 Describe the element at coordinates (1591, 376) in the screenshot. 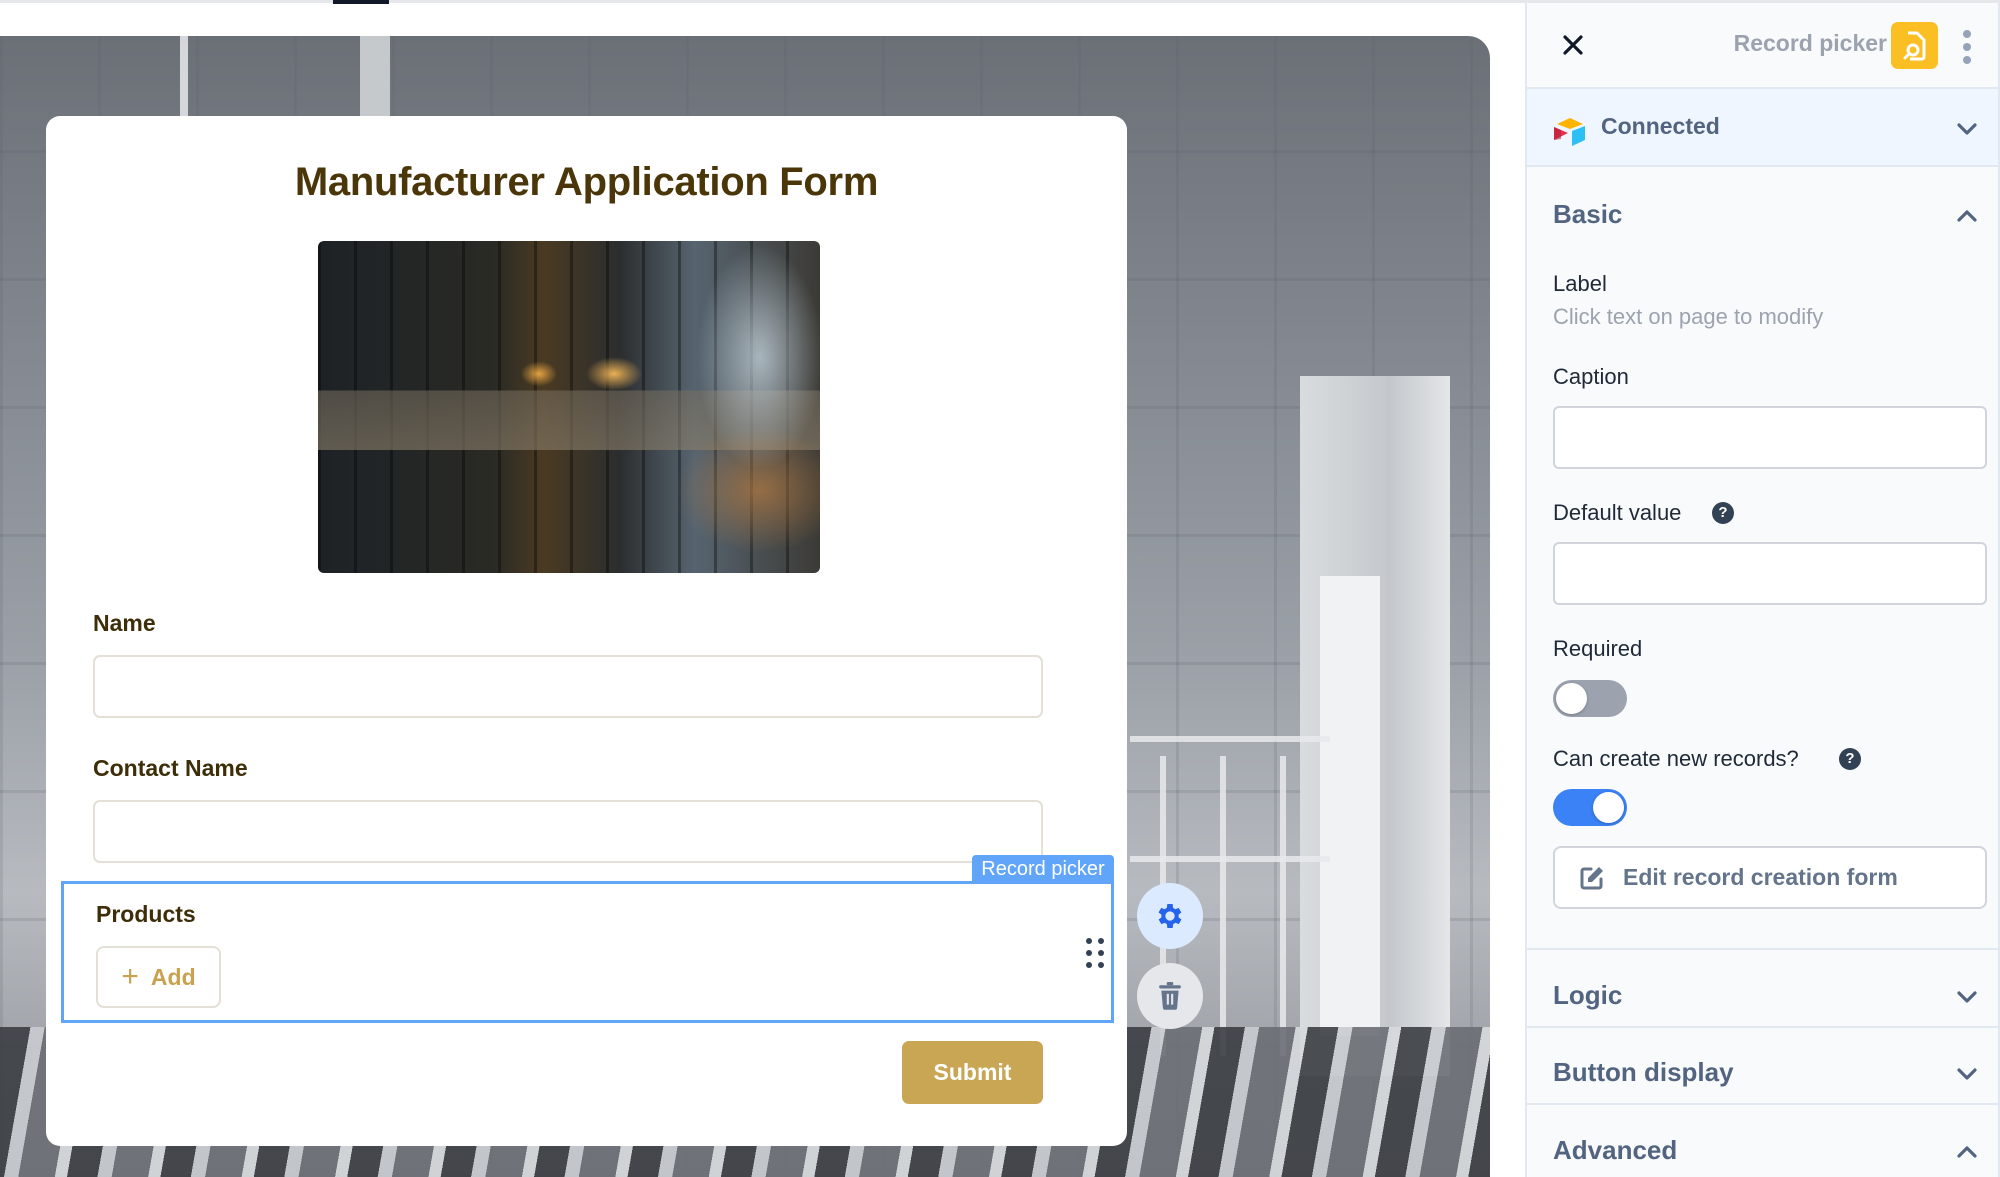

I see `caption-label: Caption` at that location.